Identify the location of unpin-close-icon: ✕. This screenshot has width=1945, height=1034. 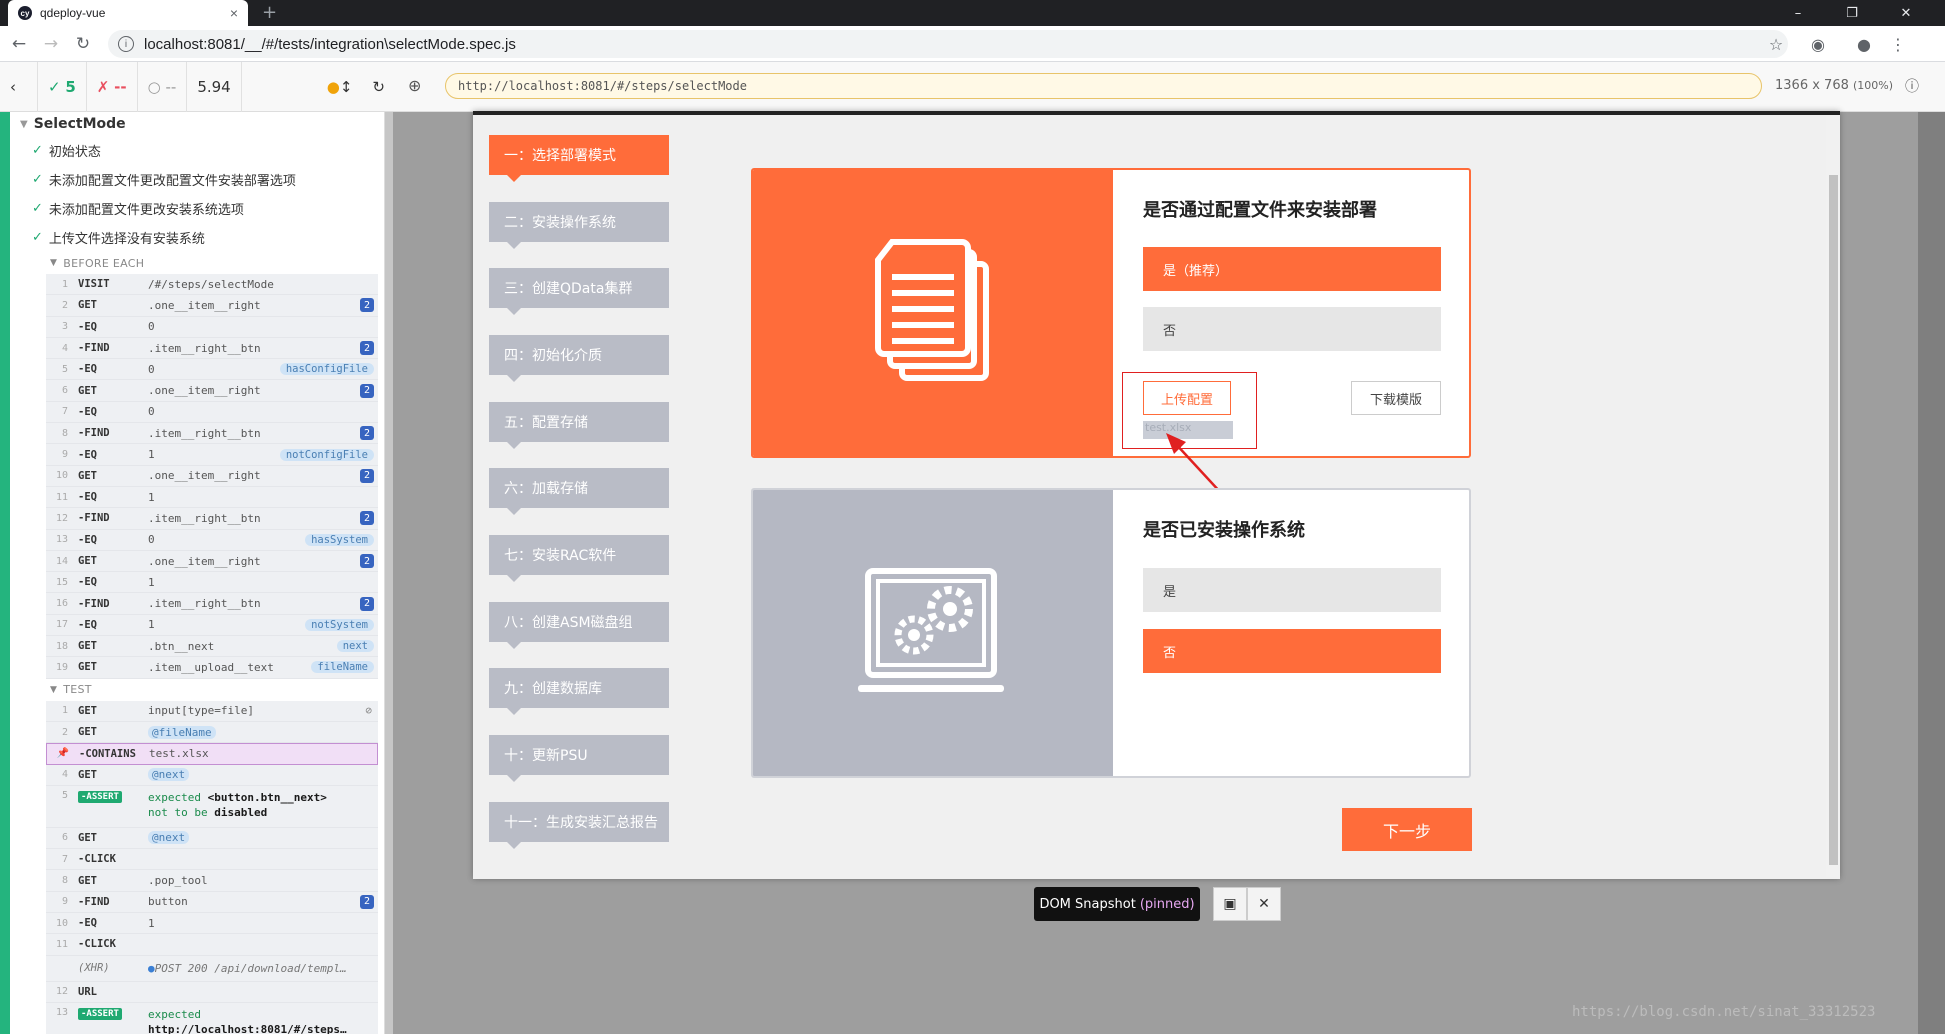
(1264, 904).